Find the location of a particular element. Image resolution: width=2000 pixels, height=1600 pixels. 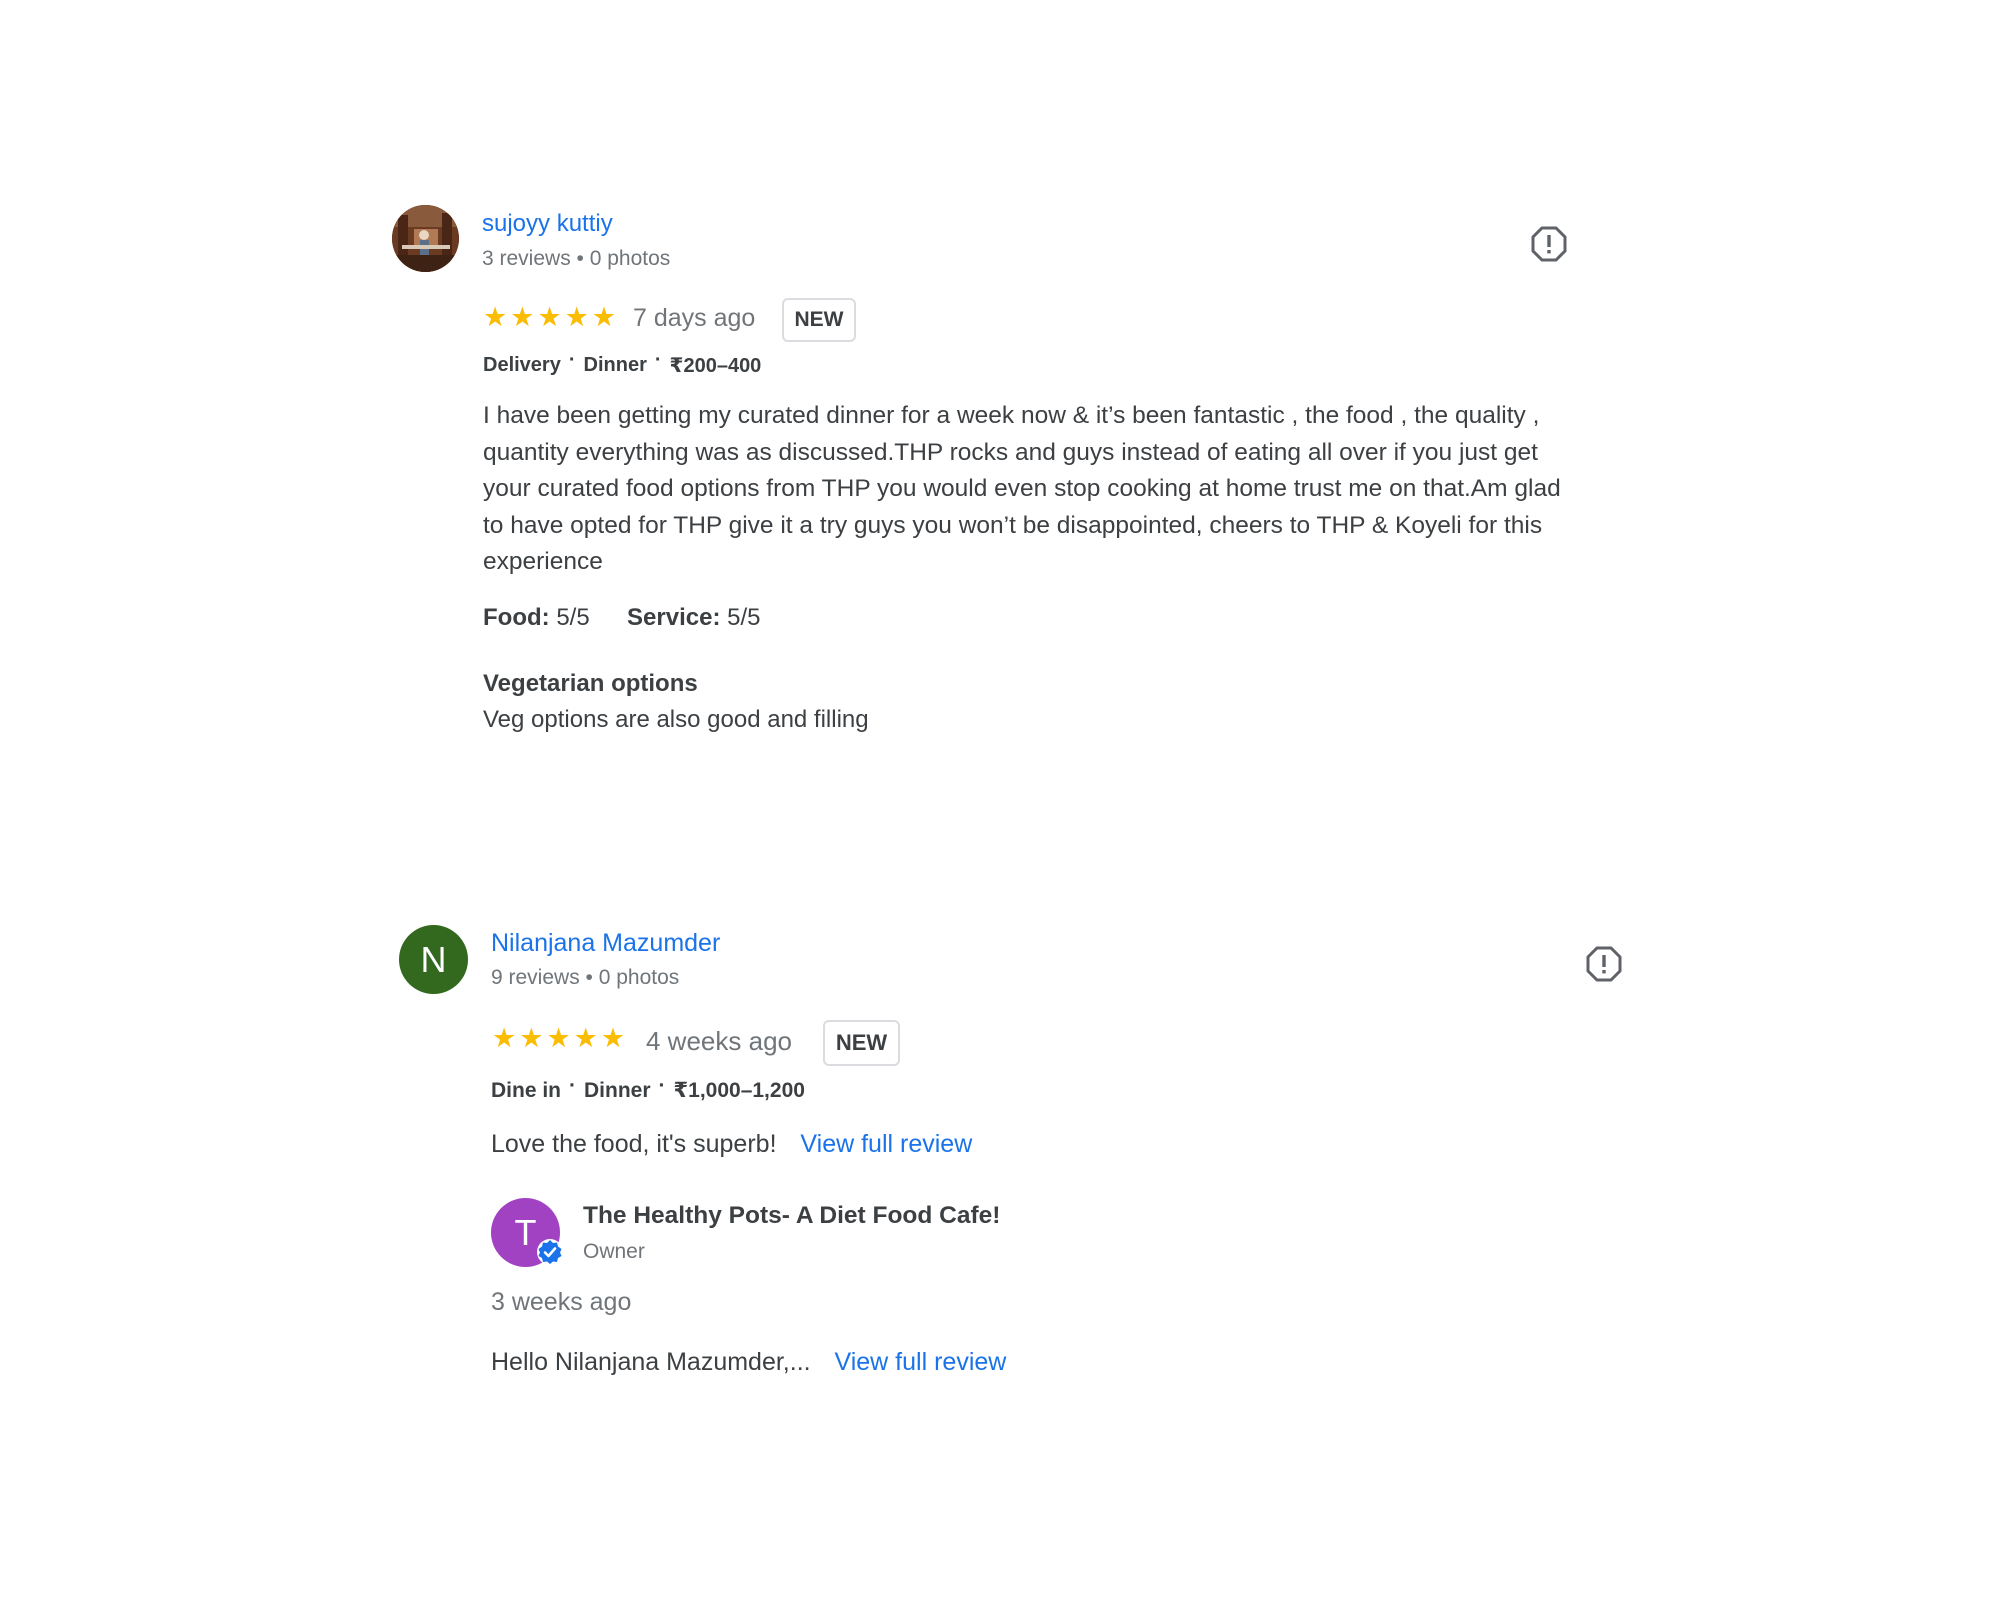

attribute-title: Vegetarian options is located at coordinates (590, 683).